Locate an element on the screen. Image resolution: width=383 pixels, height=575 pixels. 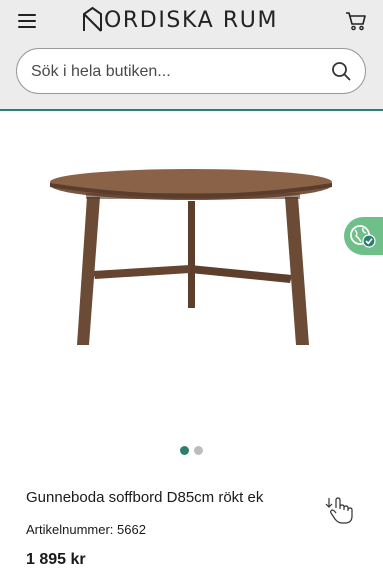
search-bar is located at coordinates (191, 71).